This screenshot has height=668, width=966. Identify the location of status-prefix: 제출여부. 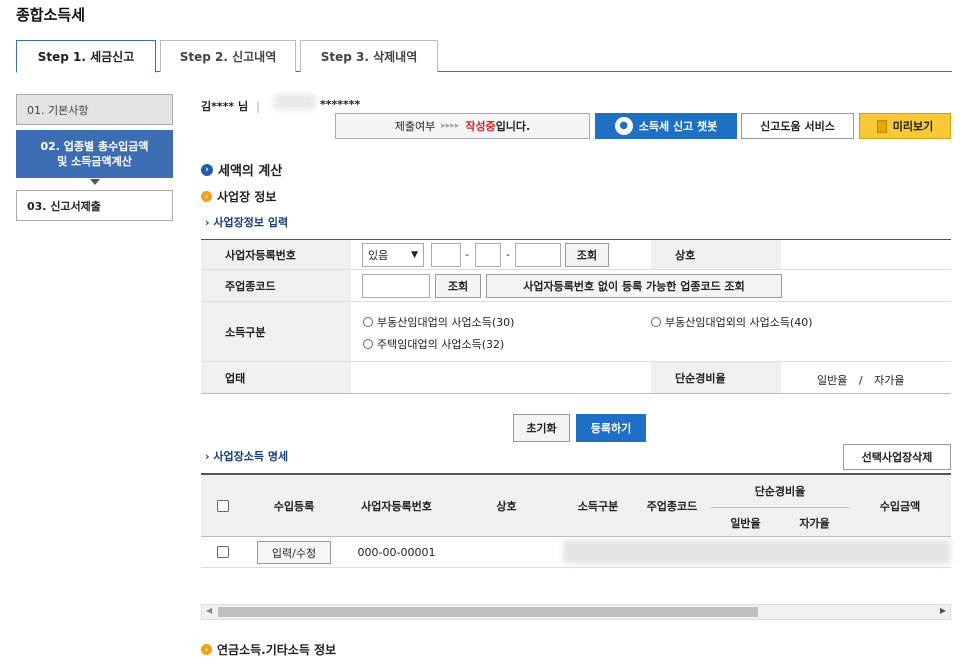
(415, 126).